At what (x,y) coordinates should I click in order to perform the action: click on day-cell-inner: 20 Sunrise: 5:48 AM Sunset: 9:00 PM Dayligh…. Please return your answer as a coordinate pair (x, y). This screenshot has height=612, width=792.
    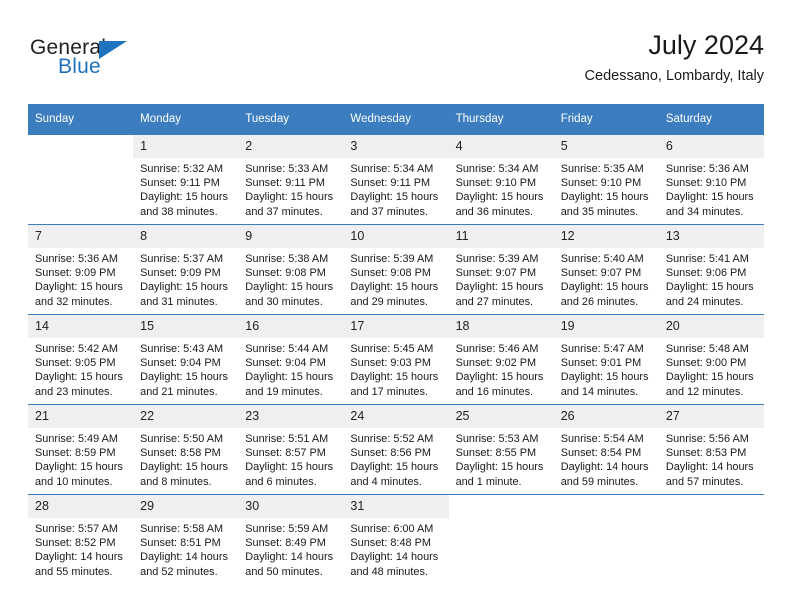
    Looking at the image, I should click on (711, 359).